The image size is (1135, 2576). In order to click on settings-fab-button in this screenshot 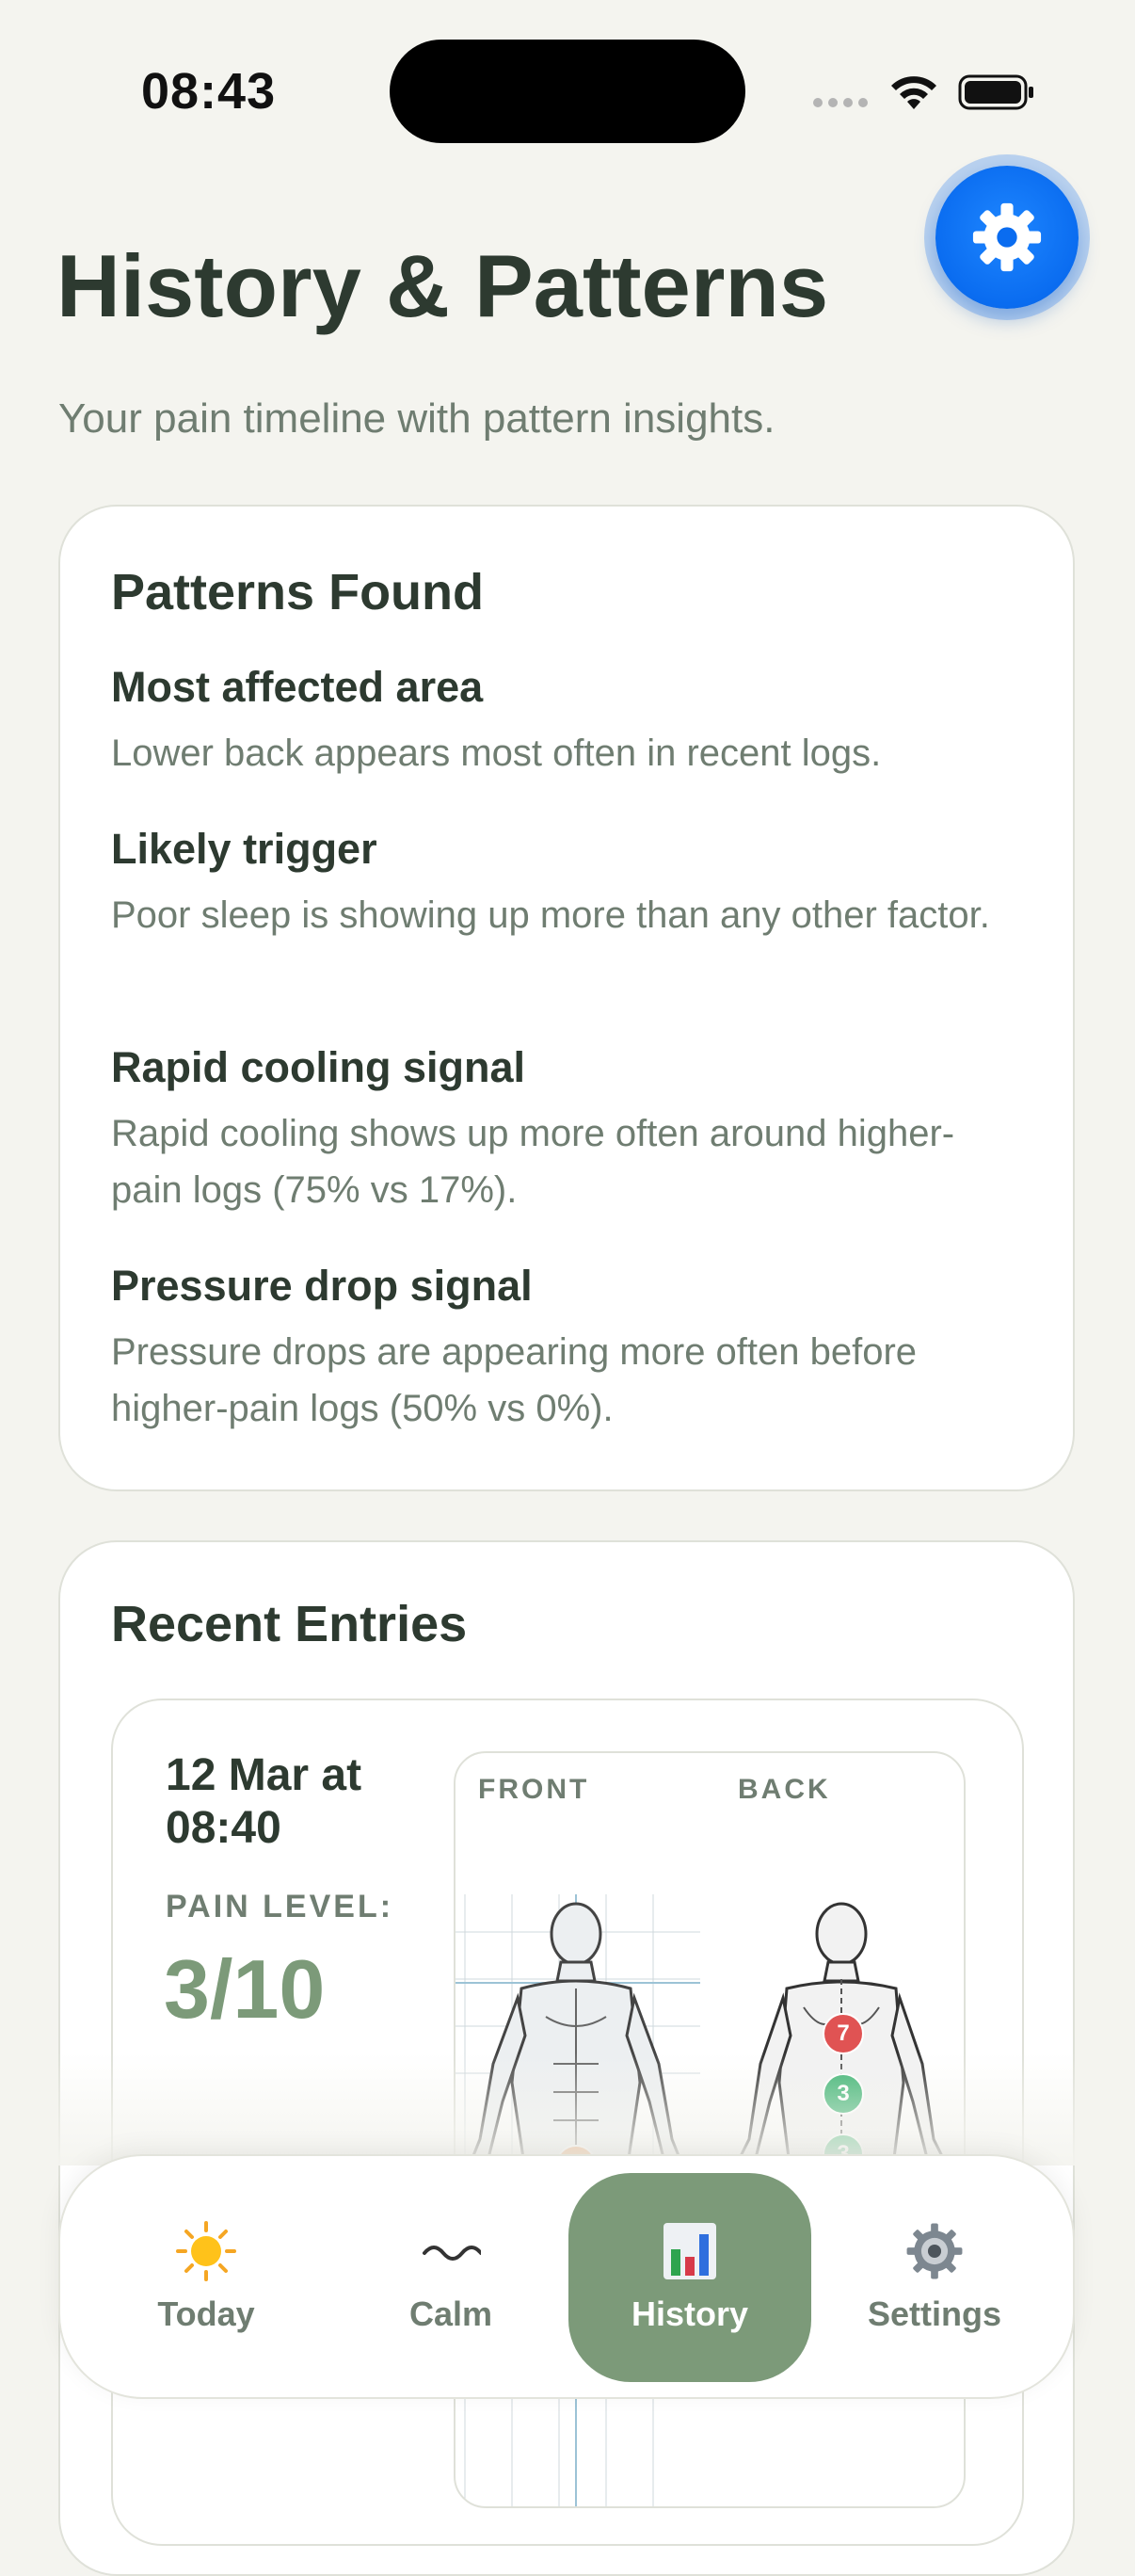, I will do `click(1007, 237)`.